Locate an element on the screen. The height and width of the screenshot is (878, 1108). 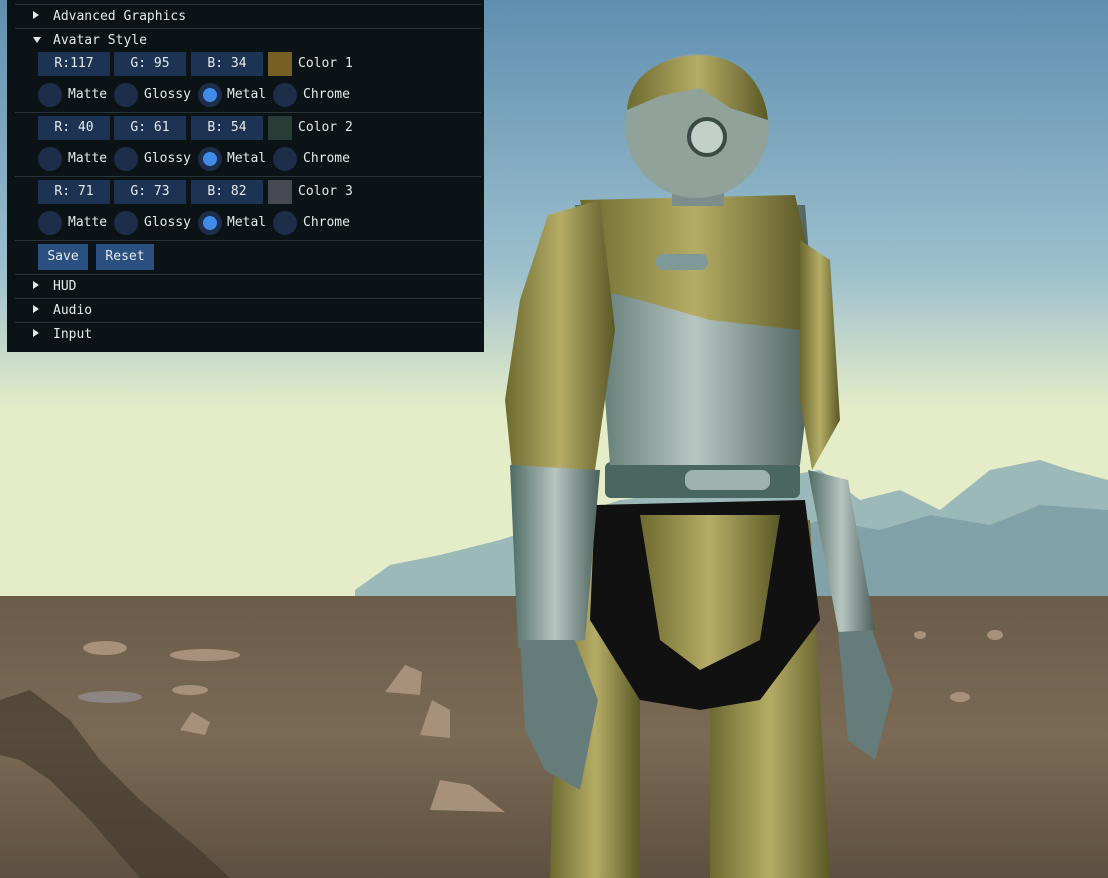
color1-chrome-radio is located at coordinates (285, 95).